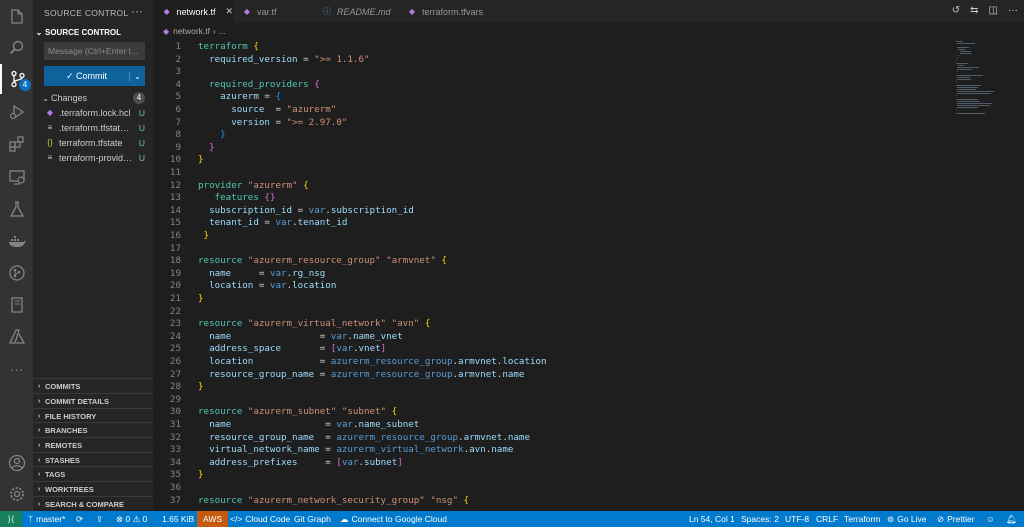 Image resolution: width=1024 pixels, height=527 pixels. I want to click on panel-tags: › TAGS, so click(93, 473).